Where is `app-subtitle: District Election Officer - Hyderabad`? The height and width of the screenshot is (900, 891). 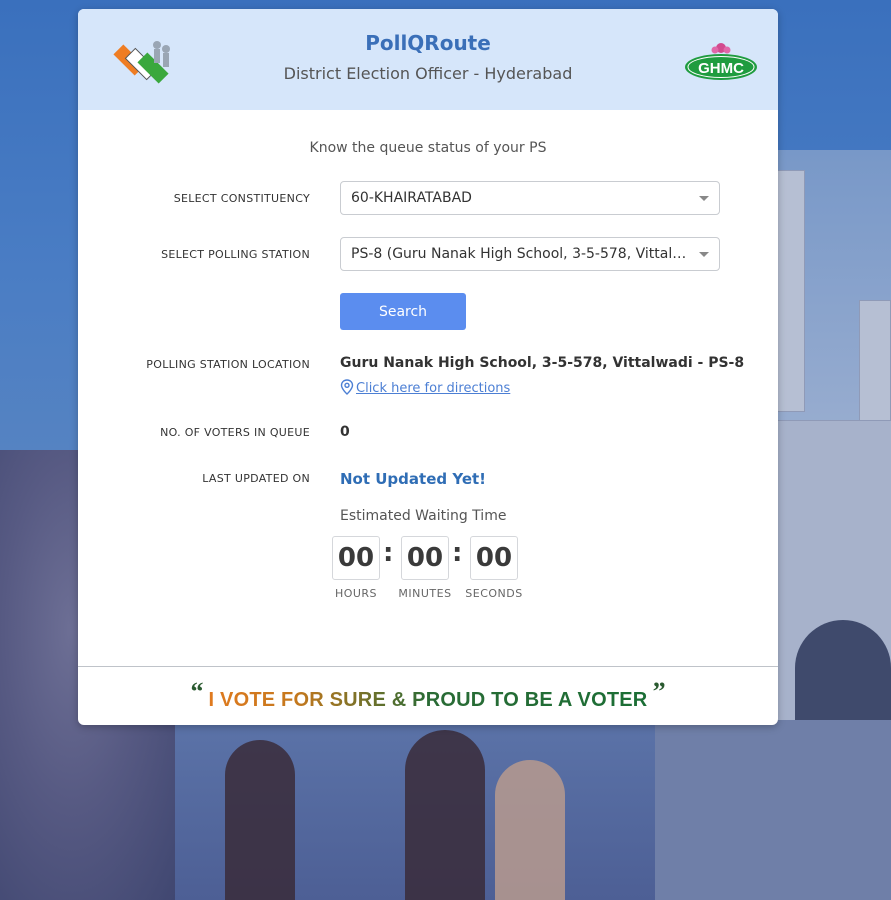 app-subtitle: District Election Officer - Hyderabad is located at coordinates (428, 73).